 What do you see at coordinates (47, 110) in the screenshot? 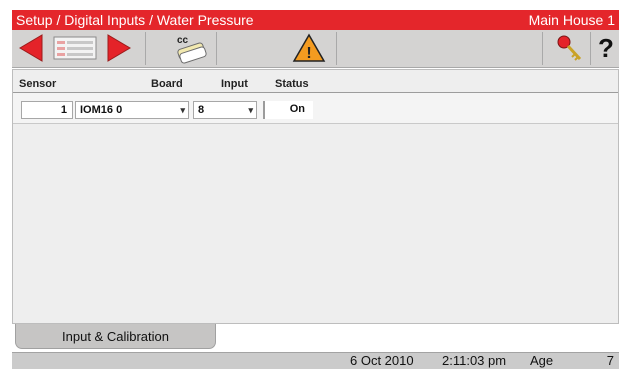
I see `sensor-number-field: 1` at bounding box center [47, 110].